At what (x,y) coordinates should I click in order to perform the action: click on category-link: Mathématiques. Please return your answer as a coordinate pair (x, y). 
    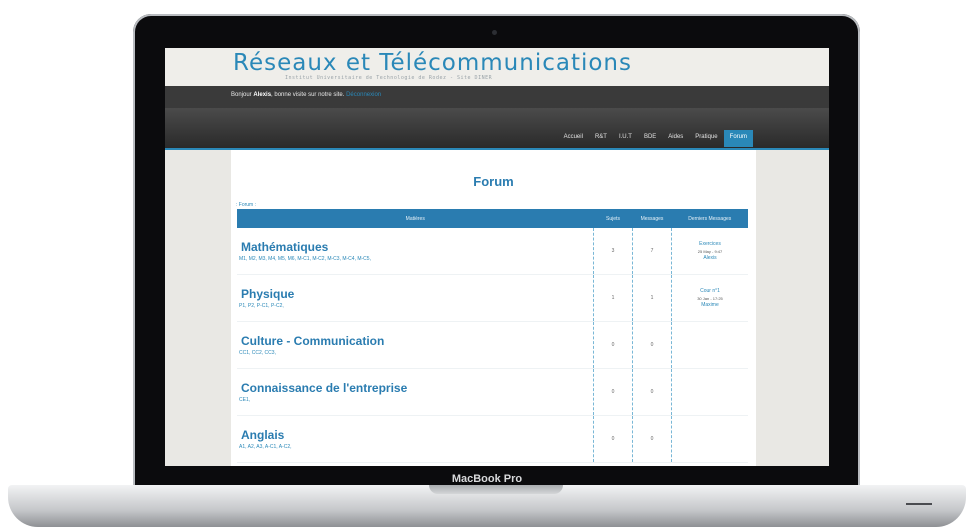
    Looking at the image, I should click on (415, 247).